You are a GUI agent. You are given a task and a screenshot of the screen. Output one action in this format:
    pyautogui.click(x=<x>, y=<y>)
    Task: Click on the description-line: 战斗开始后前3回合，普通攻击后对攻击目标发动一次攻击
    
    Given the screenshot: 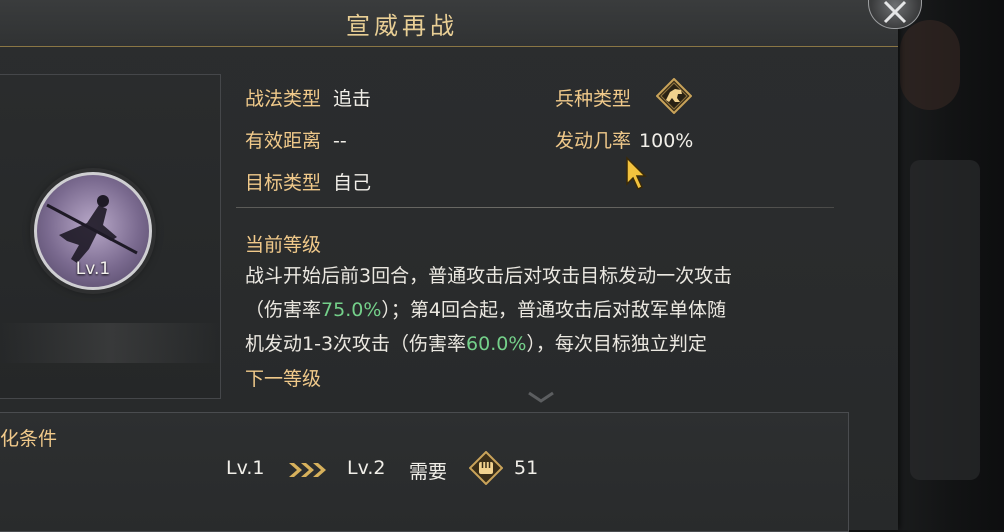 What is the action you would take?
    pyautogui.click(x=489, y=276)
    